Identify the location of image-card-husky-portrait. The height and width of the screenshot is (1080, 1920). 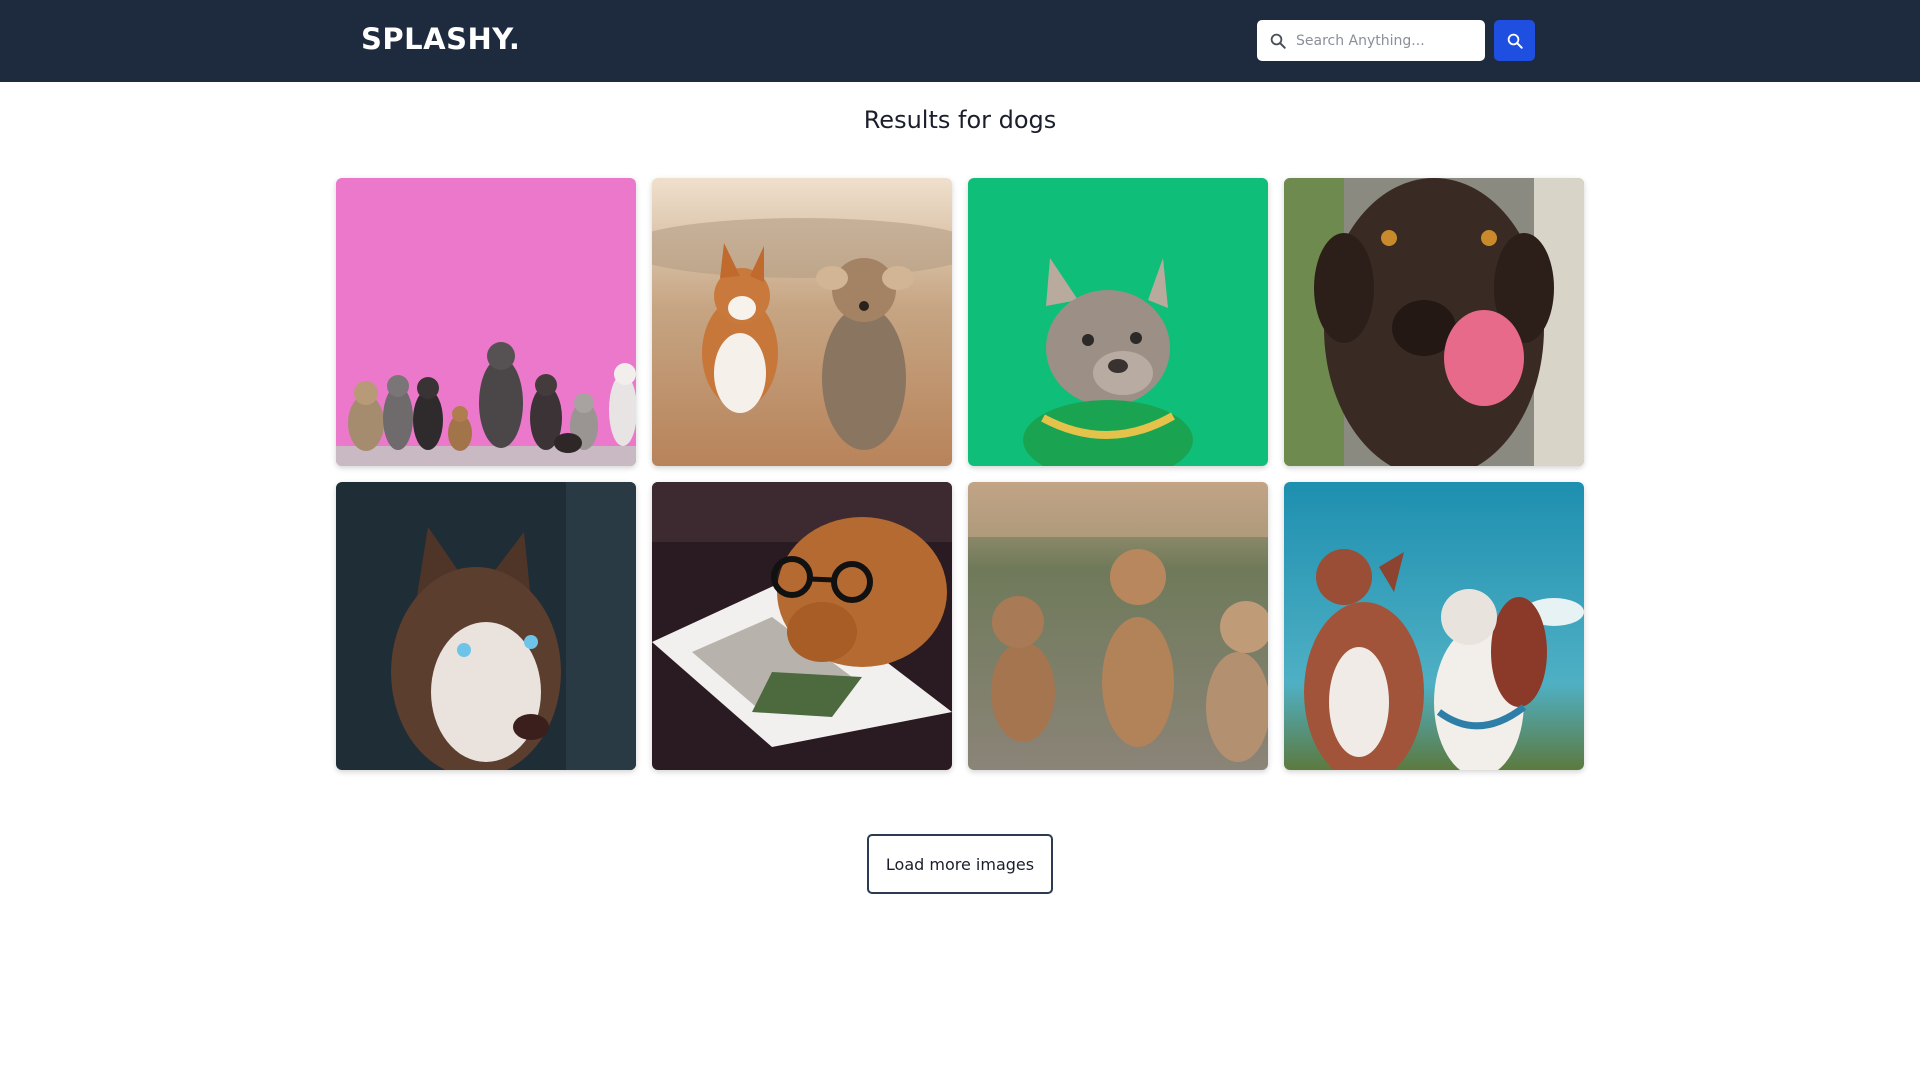
(486, 626).